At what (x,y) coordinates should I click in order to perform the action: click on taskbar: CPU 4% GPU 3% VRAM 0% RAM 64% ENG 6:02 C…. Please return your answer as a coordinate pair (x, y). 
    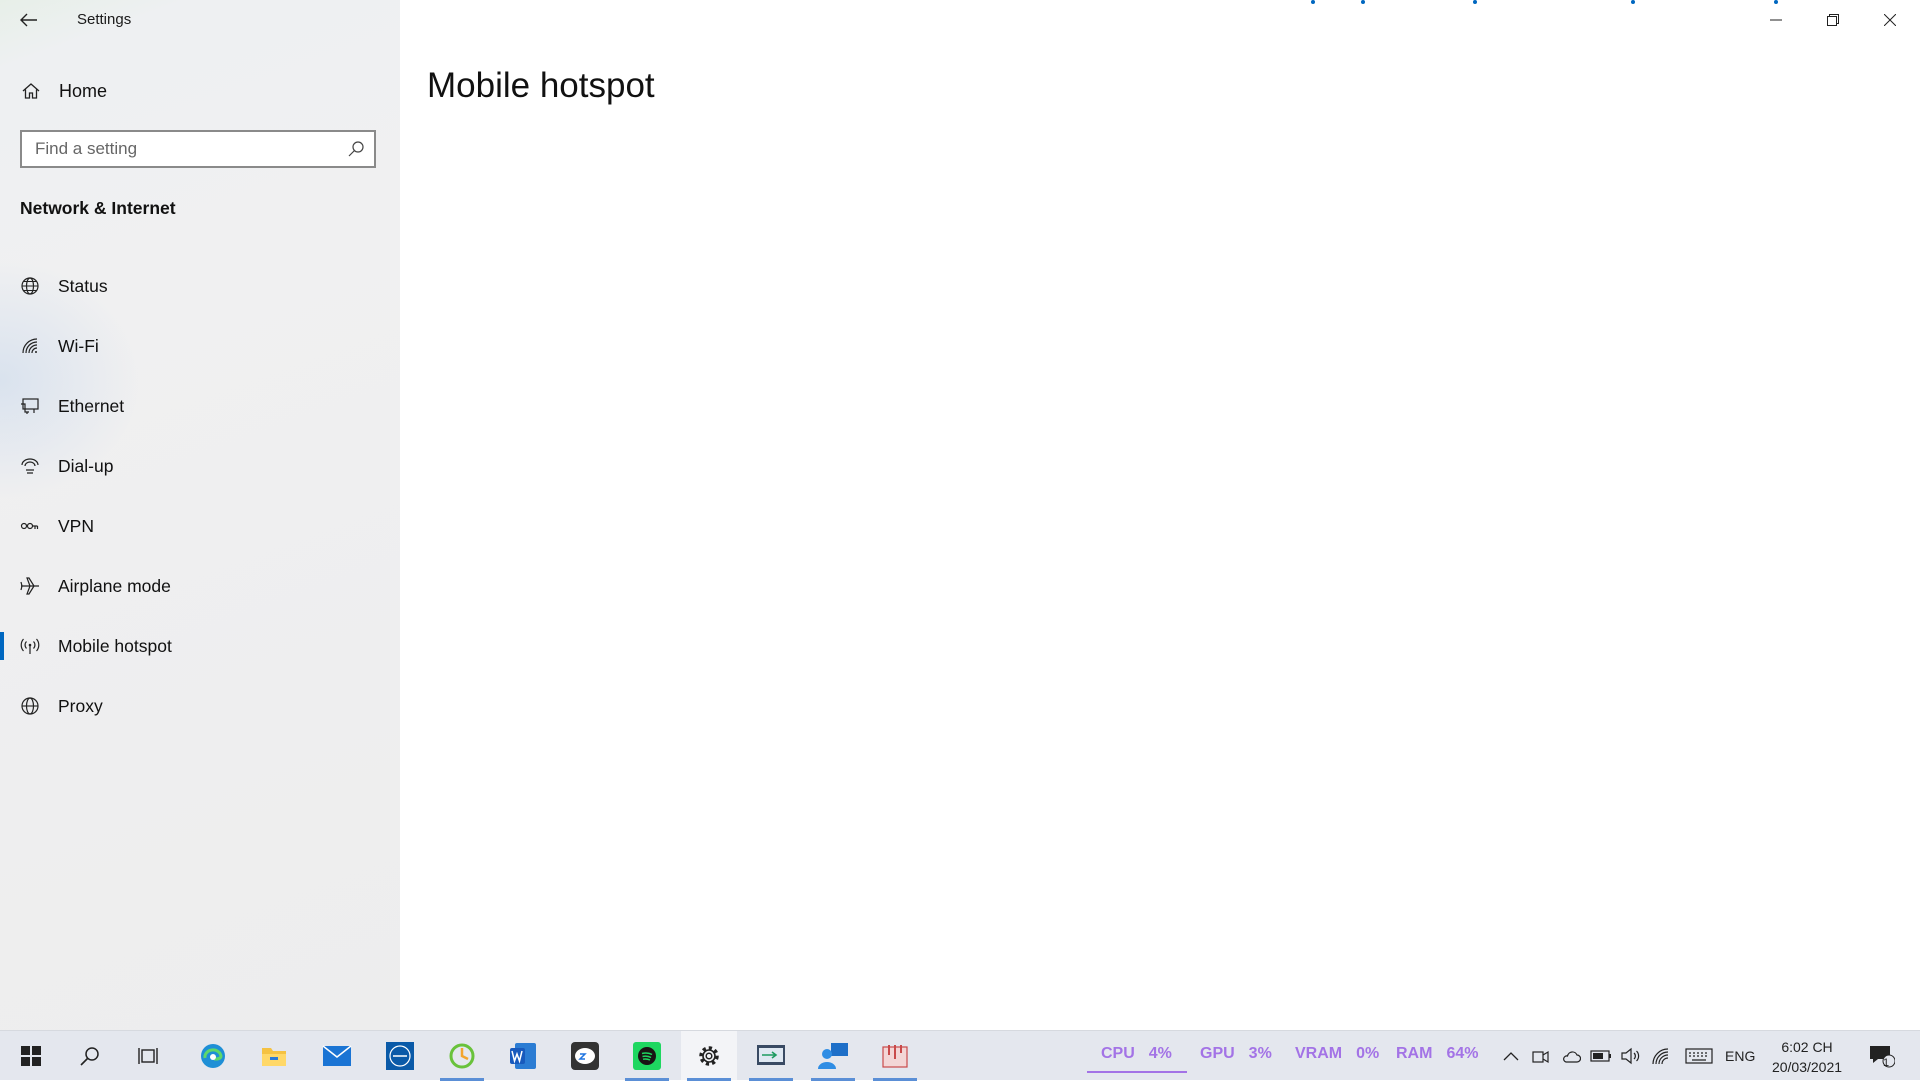
    Looking at the image, I should click on (960, 1055).